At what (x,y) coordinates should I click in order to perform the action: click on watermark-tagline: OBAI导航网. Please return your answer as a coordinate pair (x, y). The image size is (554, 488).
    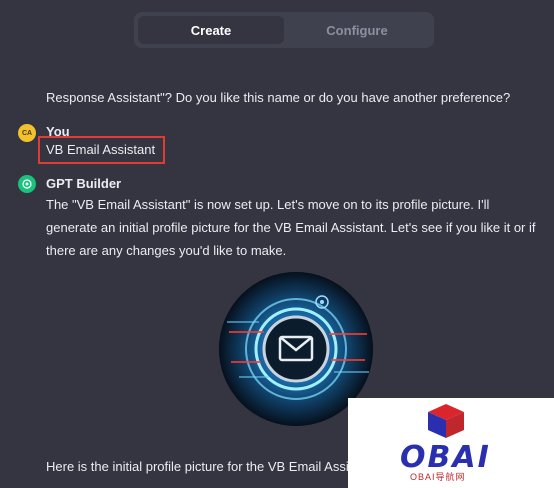
    Looking at the image, I should click on (438, 477).